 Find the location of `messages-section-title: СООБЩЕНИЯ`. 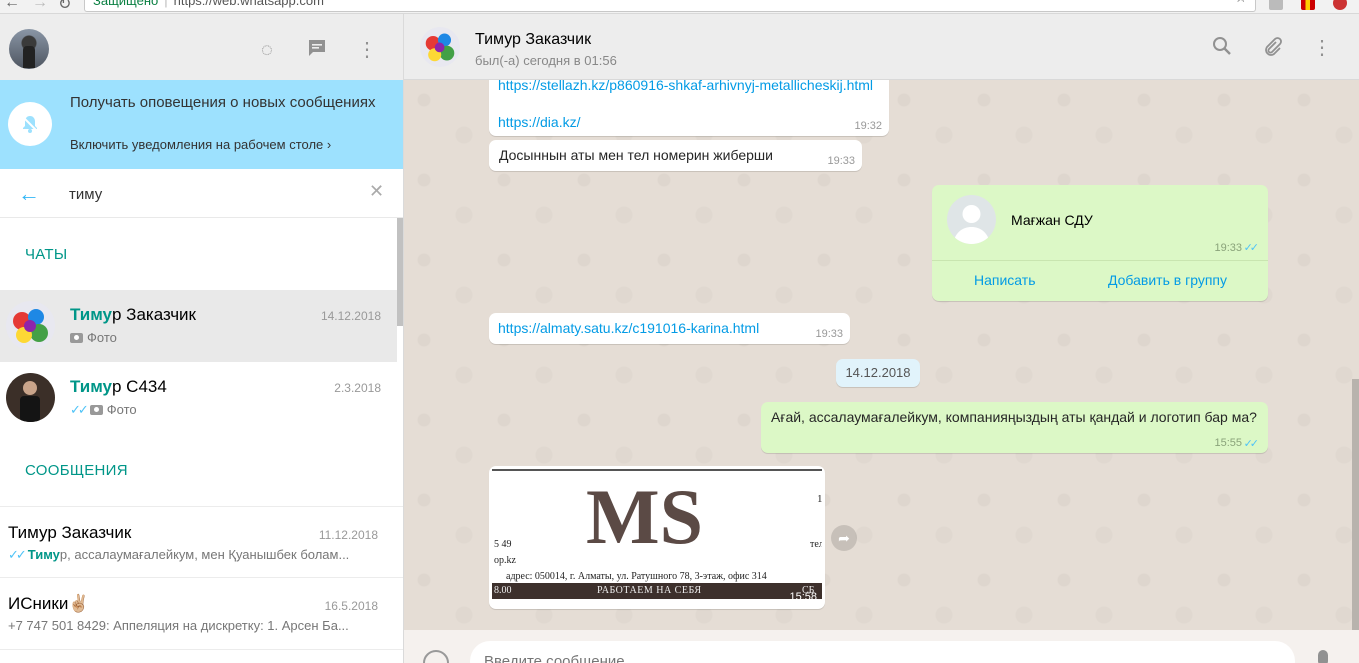

messages-section-title: СООБЩЕНИЯ is located at coordinates (76, 470).